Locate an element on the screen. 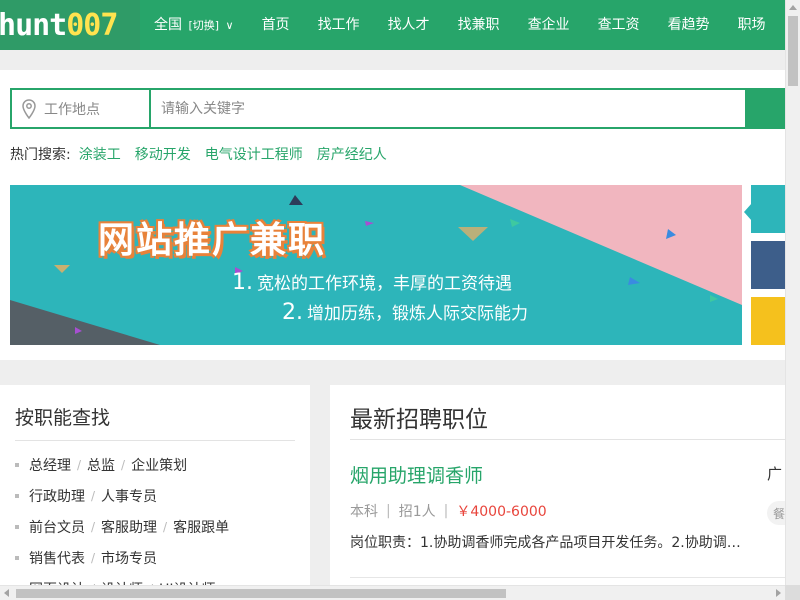 This screenshot has width=800, height=600. category-link: 销售代表 is located at coordinates (57, 558).